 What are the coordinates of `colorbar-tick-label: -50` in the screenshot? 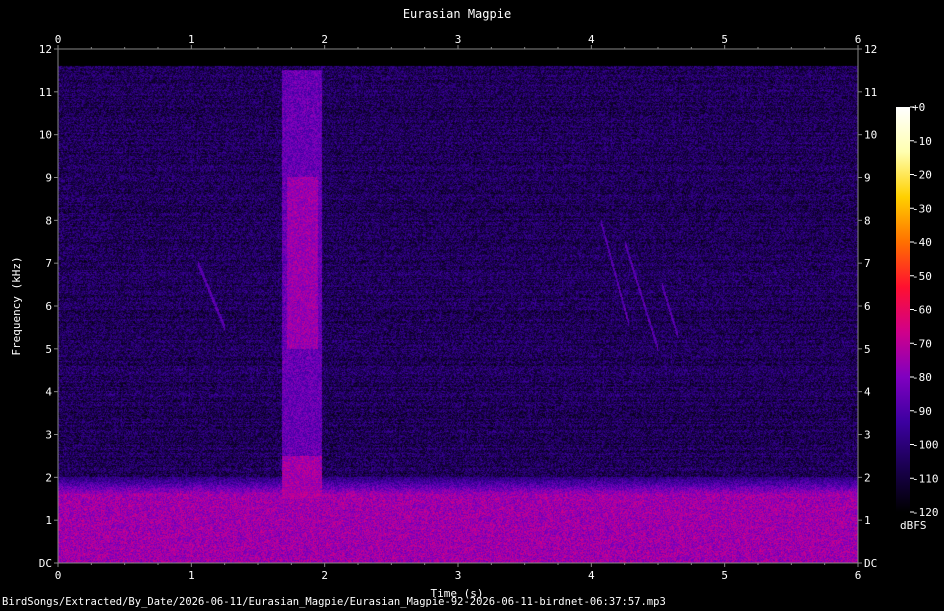 It's located at (922, 276).